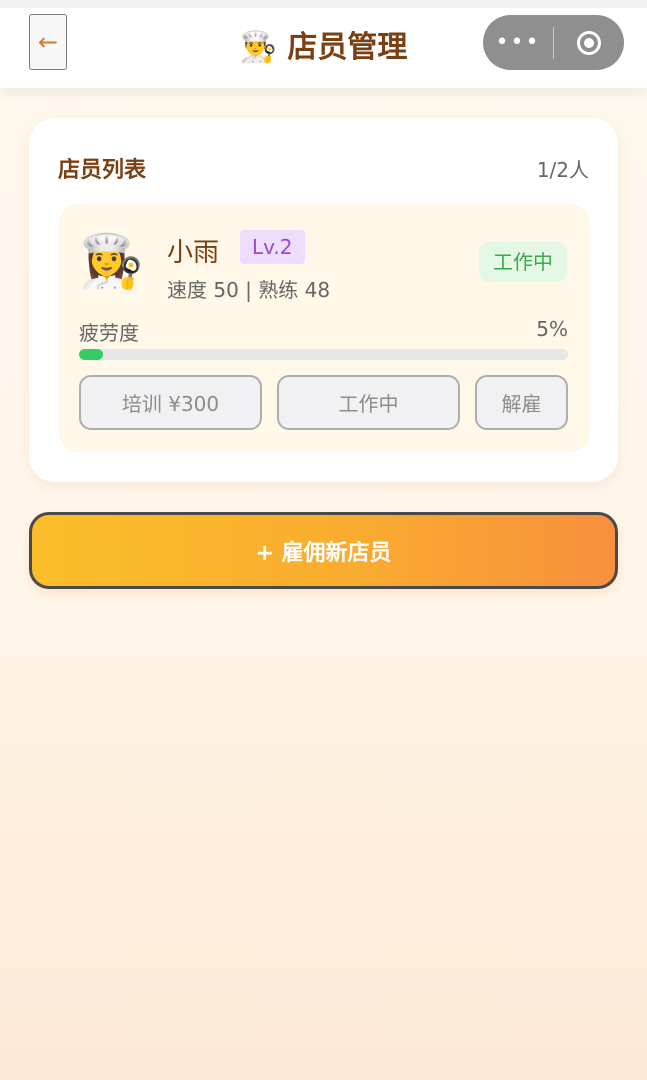 The width and height of the screenshot is (647, 1080). I want to click on staff-count: 1/2人, so click(562, 170).